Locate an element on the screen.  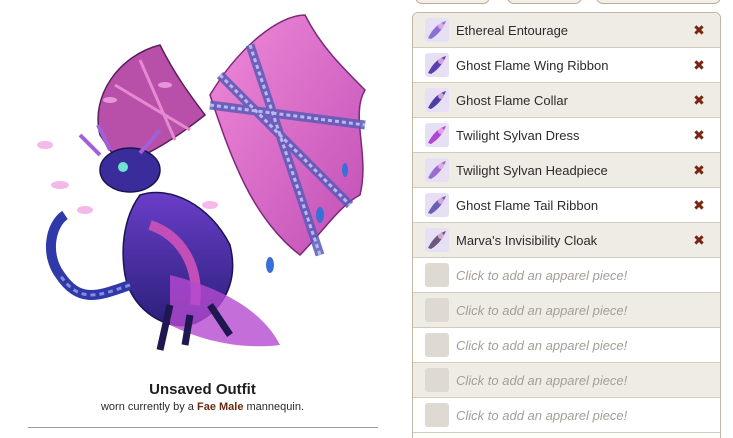
apparel-label: Ghost Flame Collar is located at coordinates (512, 100).